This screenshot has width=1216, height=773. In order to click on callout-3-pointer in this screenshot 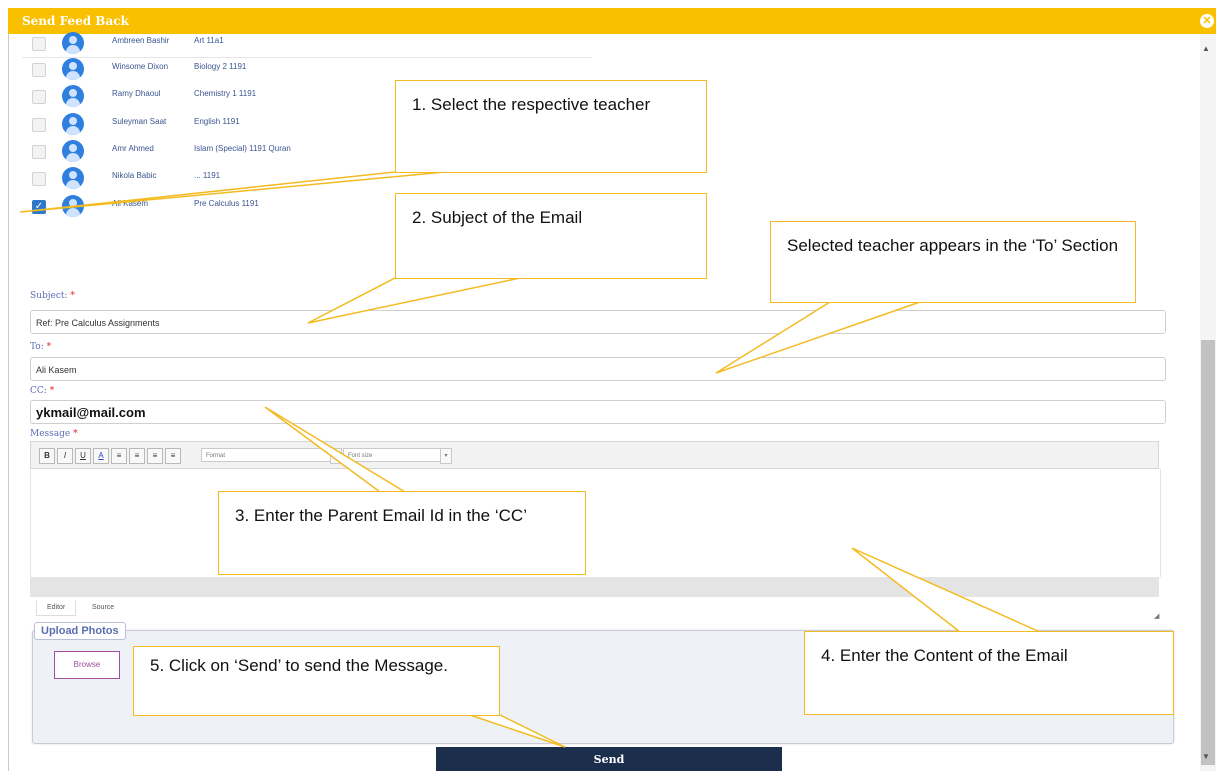, I will do `click(336, 449)`.